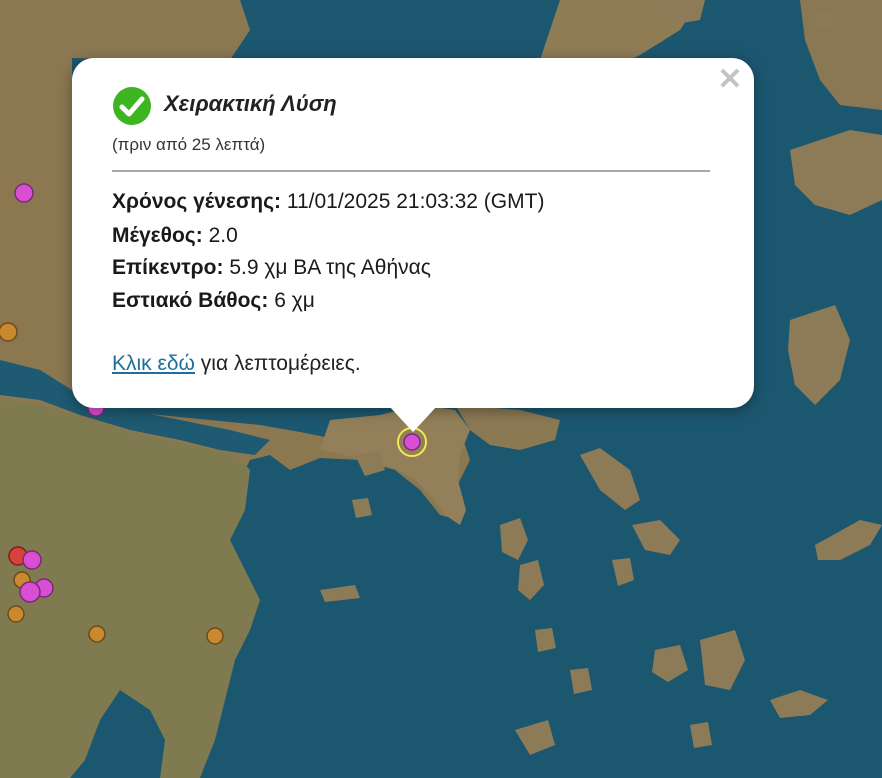 Image resolution: width=882 pixels, height=778 pixels. Describe the element at coordinates (277, 363) in the screenshot. I see `details-suffix: για λεπτομέρειες.` at that location.